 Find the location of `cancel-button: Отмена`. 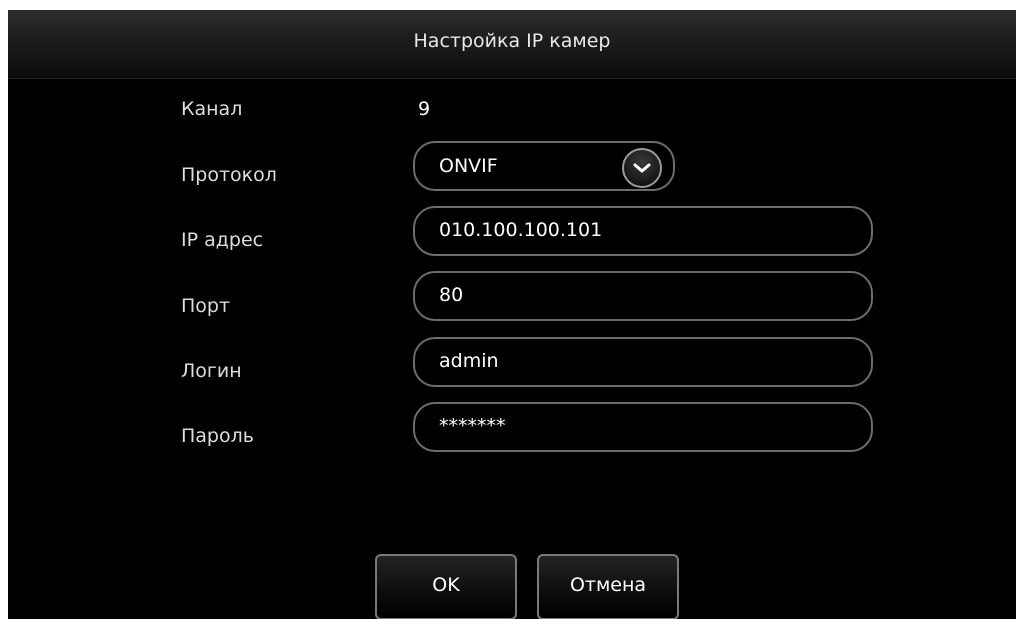

cancel-button: Отмена is located at coordinates (608, 586).